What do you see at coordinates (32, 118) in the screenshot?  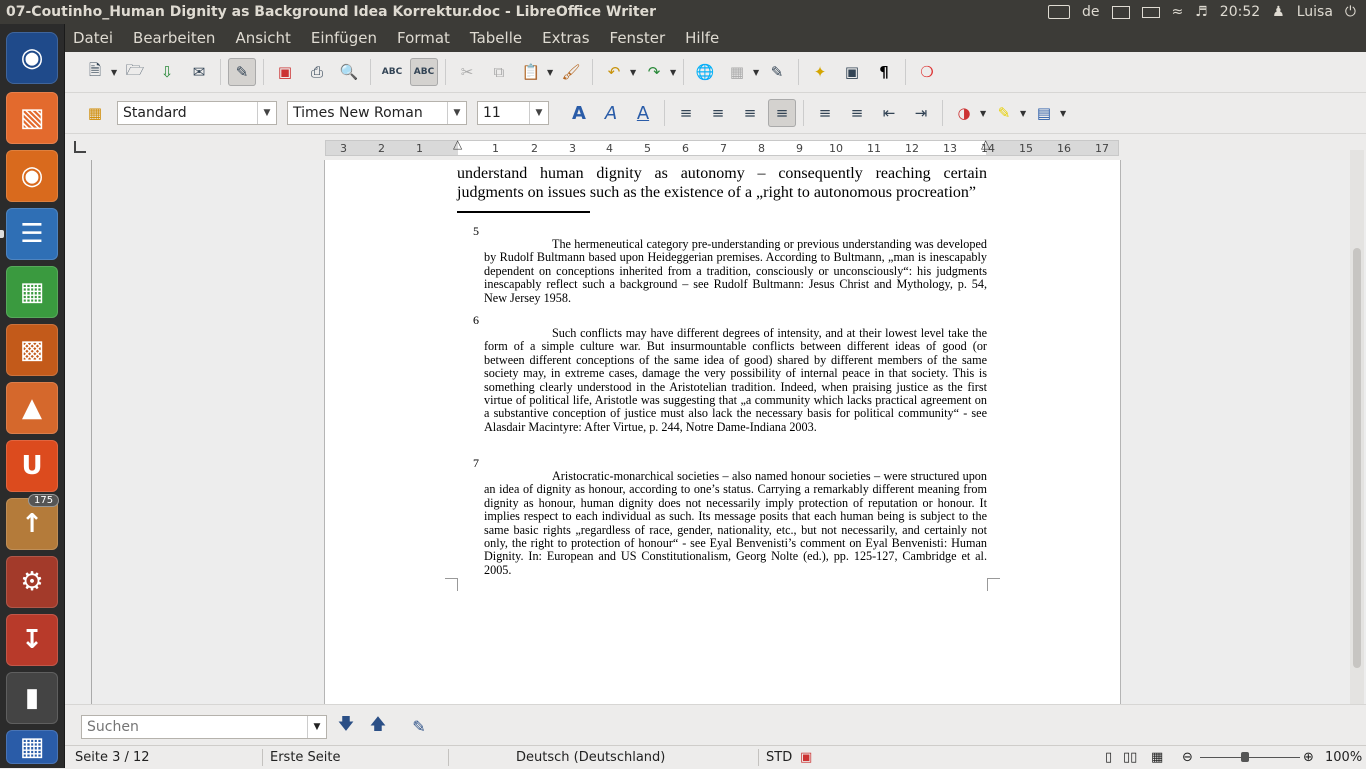 I see `files-icon: ▧` at bounding box center [32, 118].